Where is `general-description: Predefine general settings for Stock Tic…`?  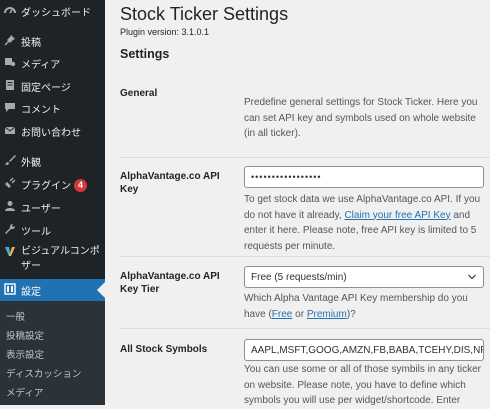
general-description: Predefine general settings for Stock Tic… is located at coordinates (361, 118).